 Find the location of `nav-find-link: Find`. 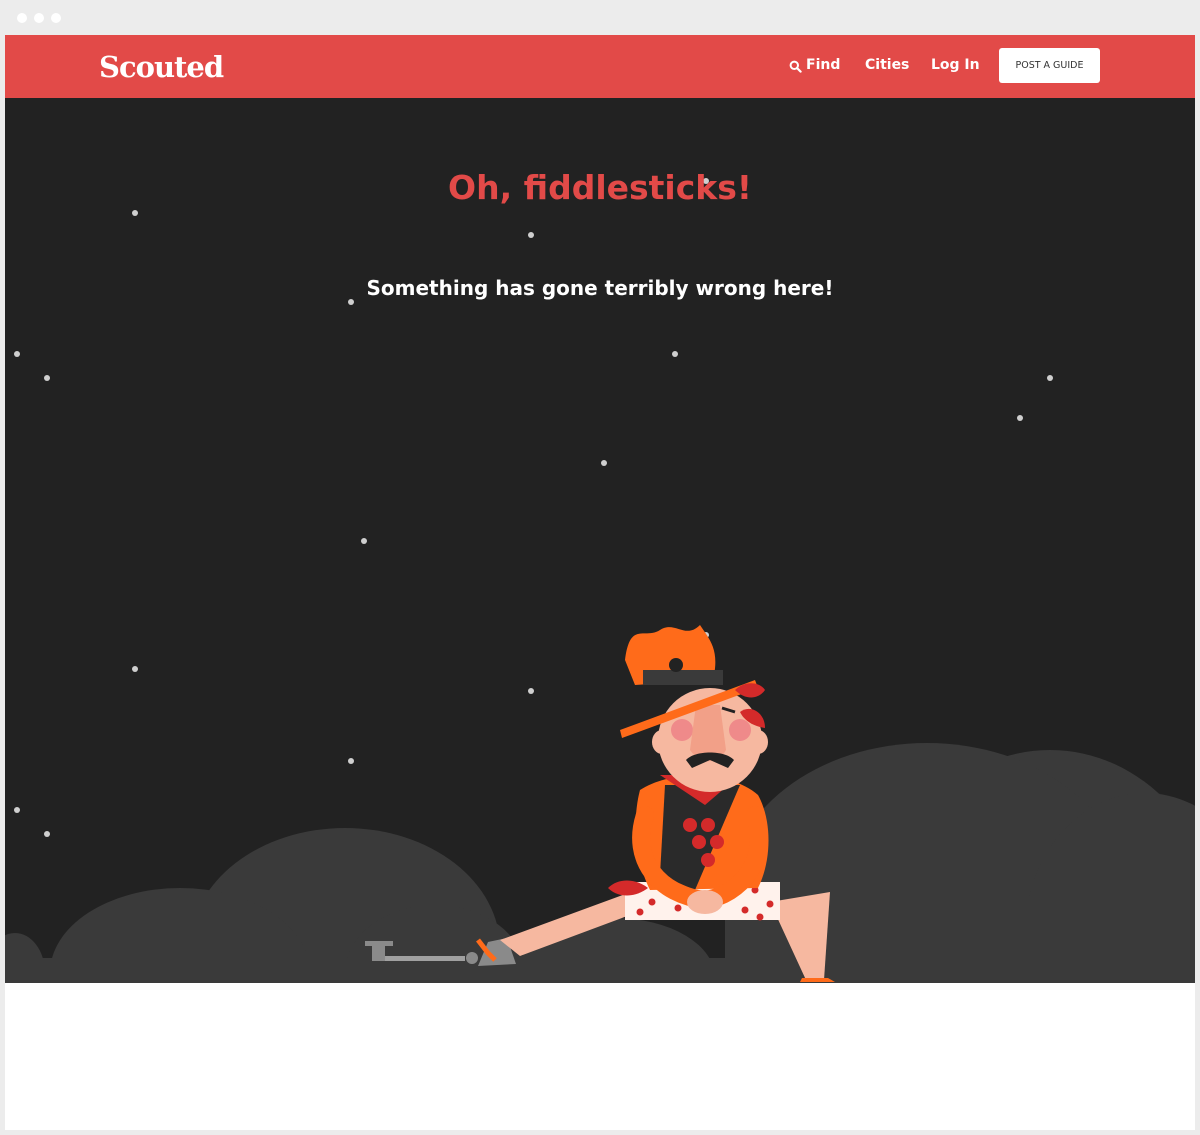

nav-find-link: Find is located at coordinates (814, 65).